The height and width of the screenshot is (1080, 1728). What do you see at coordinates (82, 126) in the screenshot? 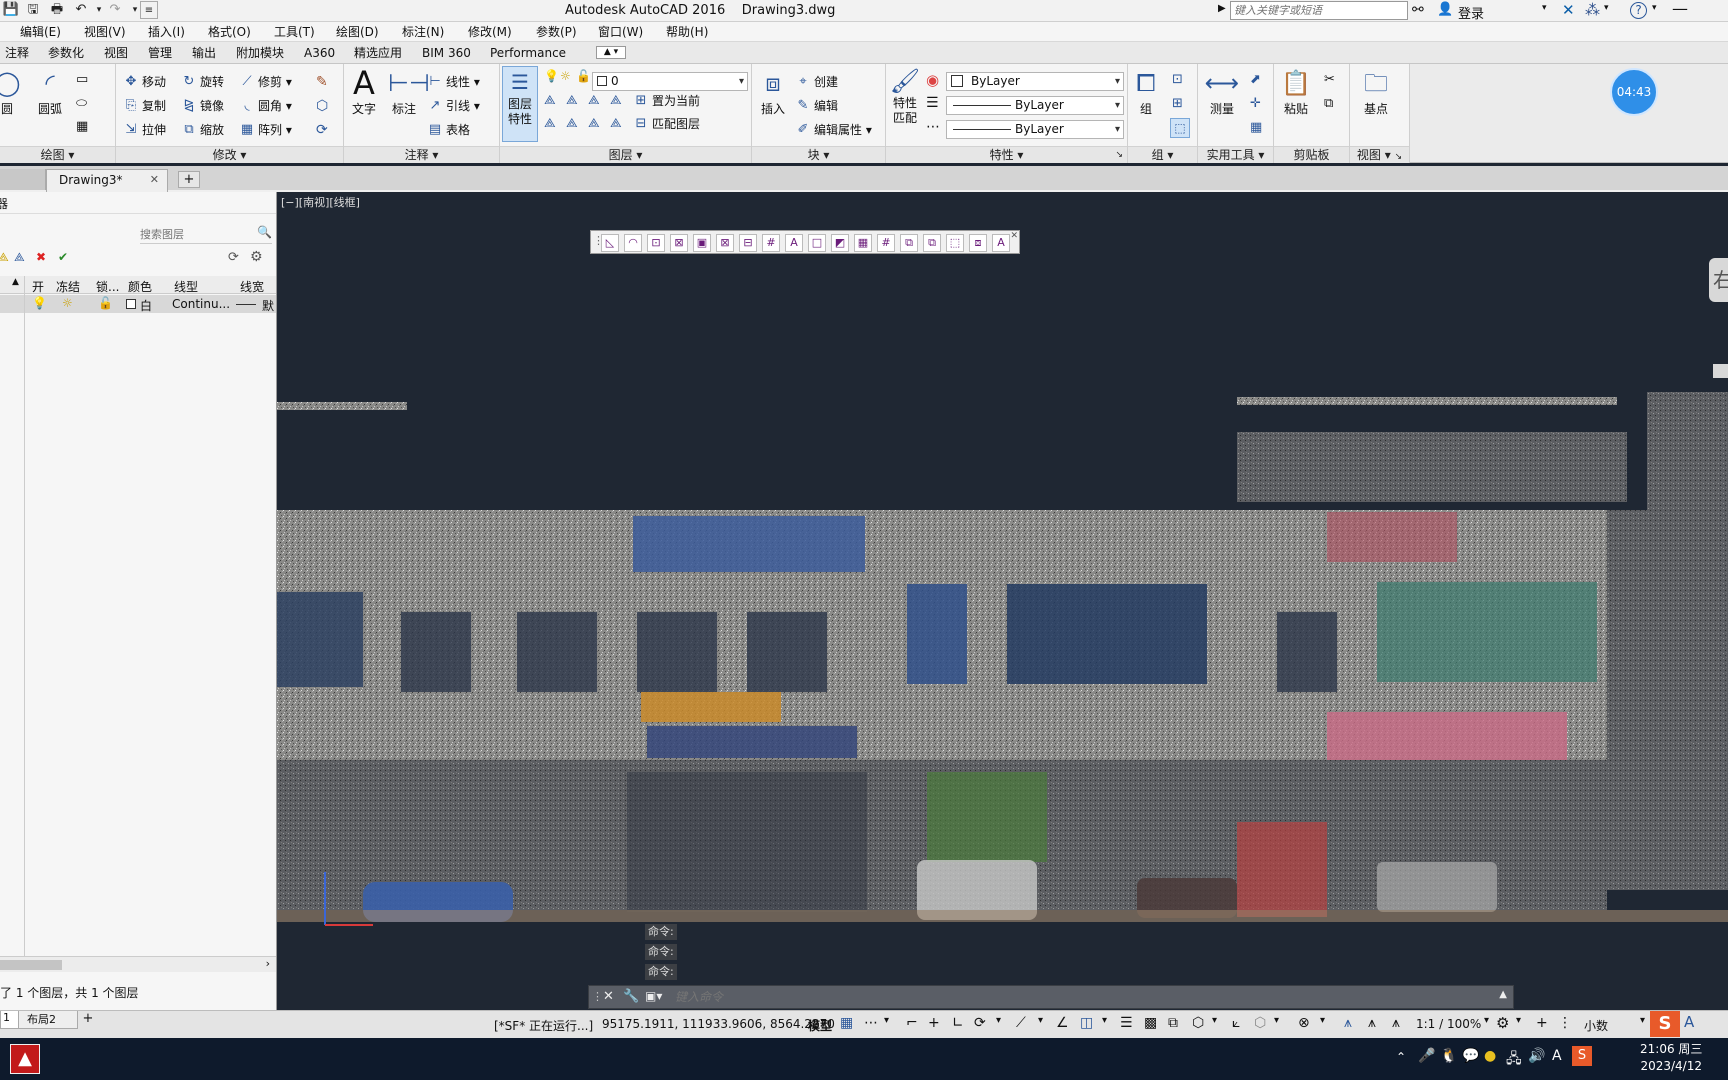
I see `hatch-icon: ▦` at bounding box center [82, 126].